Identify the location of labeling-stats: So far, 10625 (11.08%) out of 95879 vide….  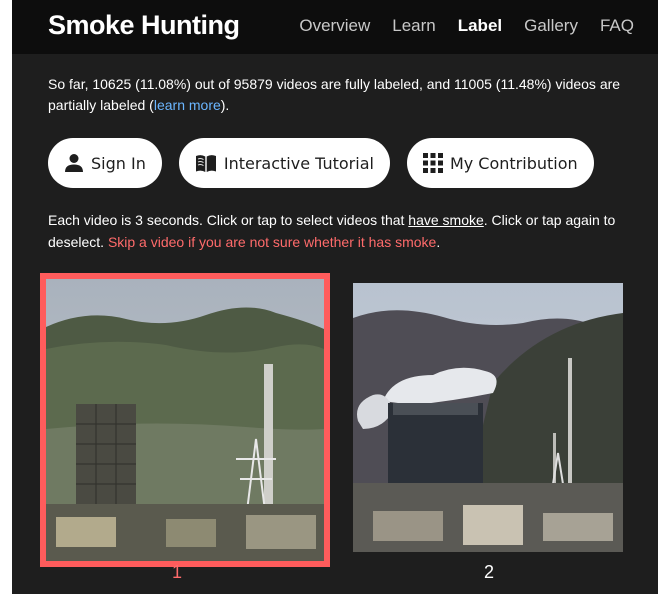
(343, 95).